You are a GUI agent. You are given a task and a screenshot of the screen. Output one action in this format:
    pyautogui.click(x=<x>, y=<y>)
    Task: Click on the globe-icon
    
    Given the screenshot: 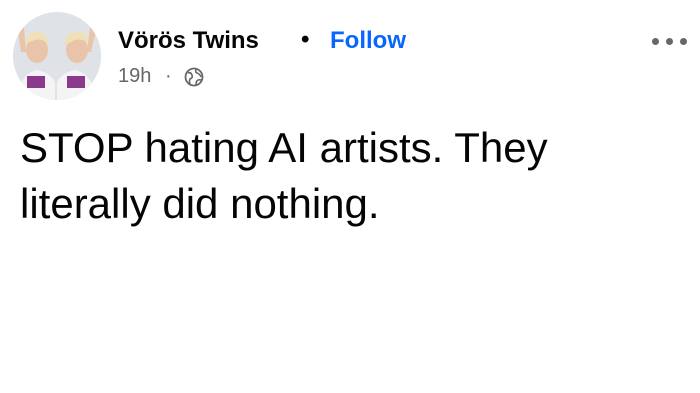 What is the action you would take?
    pyautogui.click(x=194, y=77)
    